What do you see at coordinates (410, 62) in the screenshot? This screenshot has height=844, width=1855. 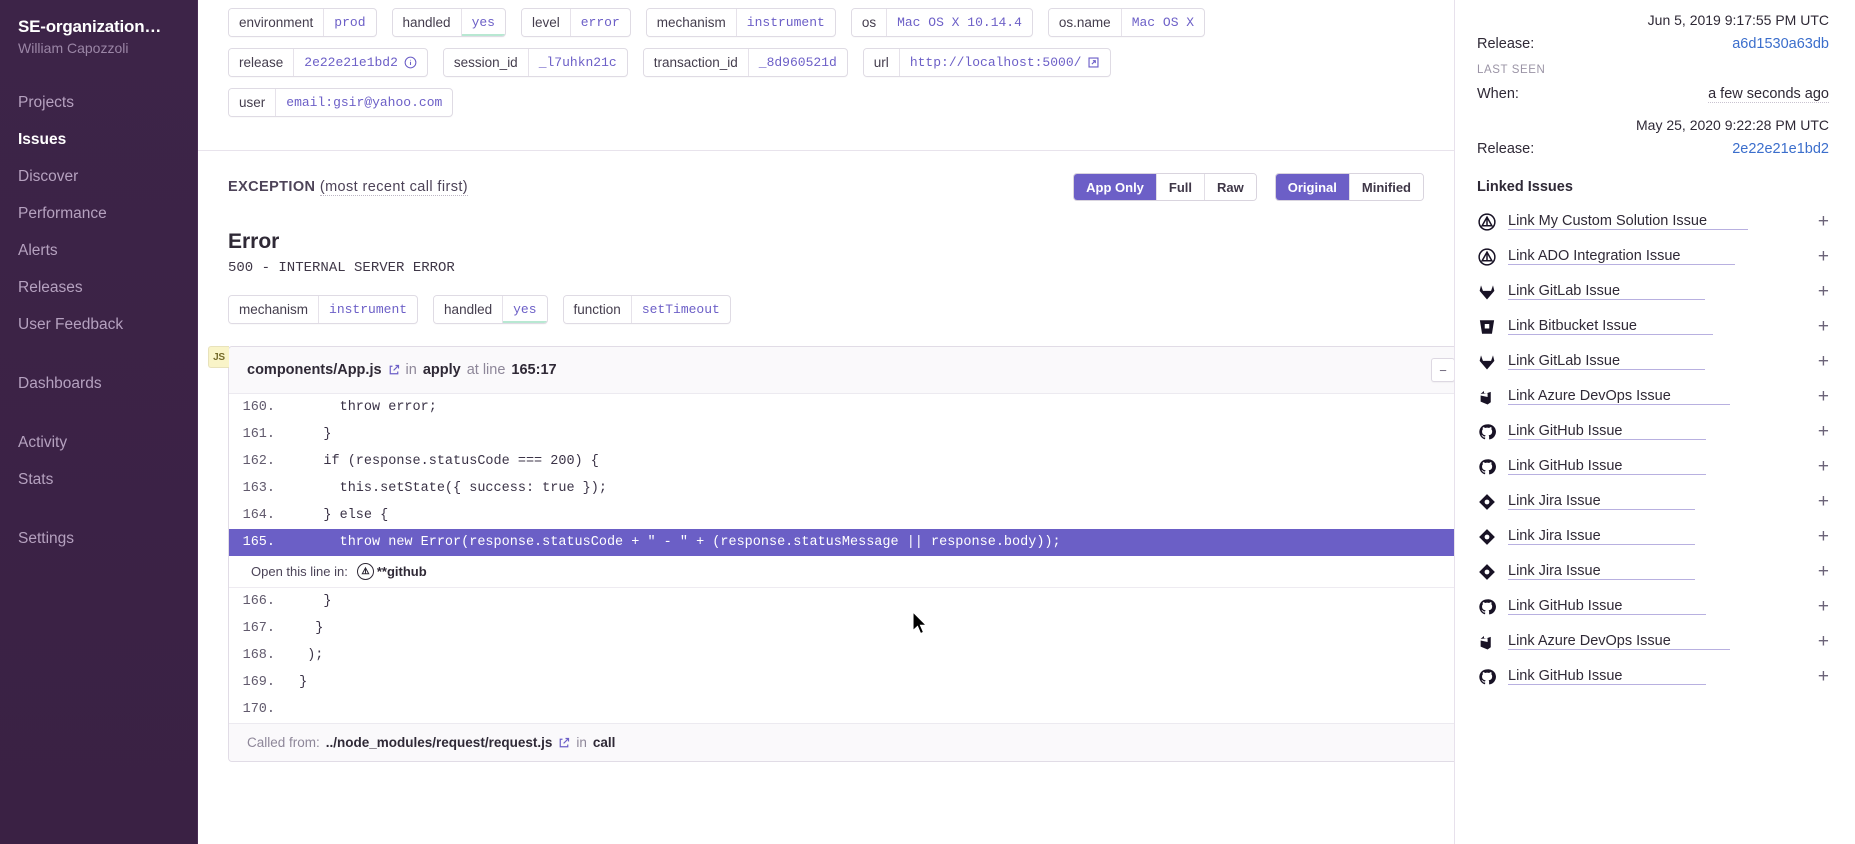 I see `info-icon` at bounding box center [410, 62].